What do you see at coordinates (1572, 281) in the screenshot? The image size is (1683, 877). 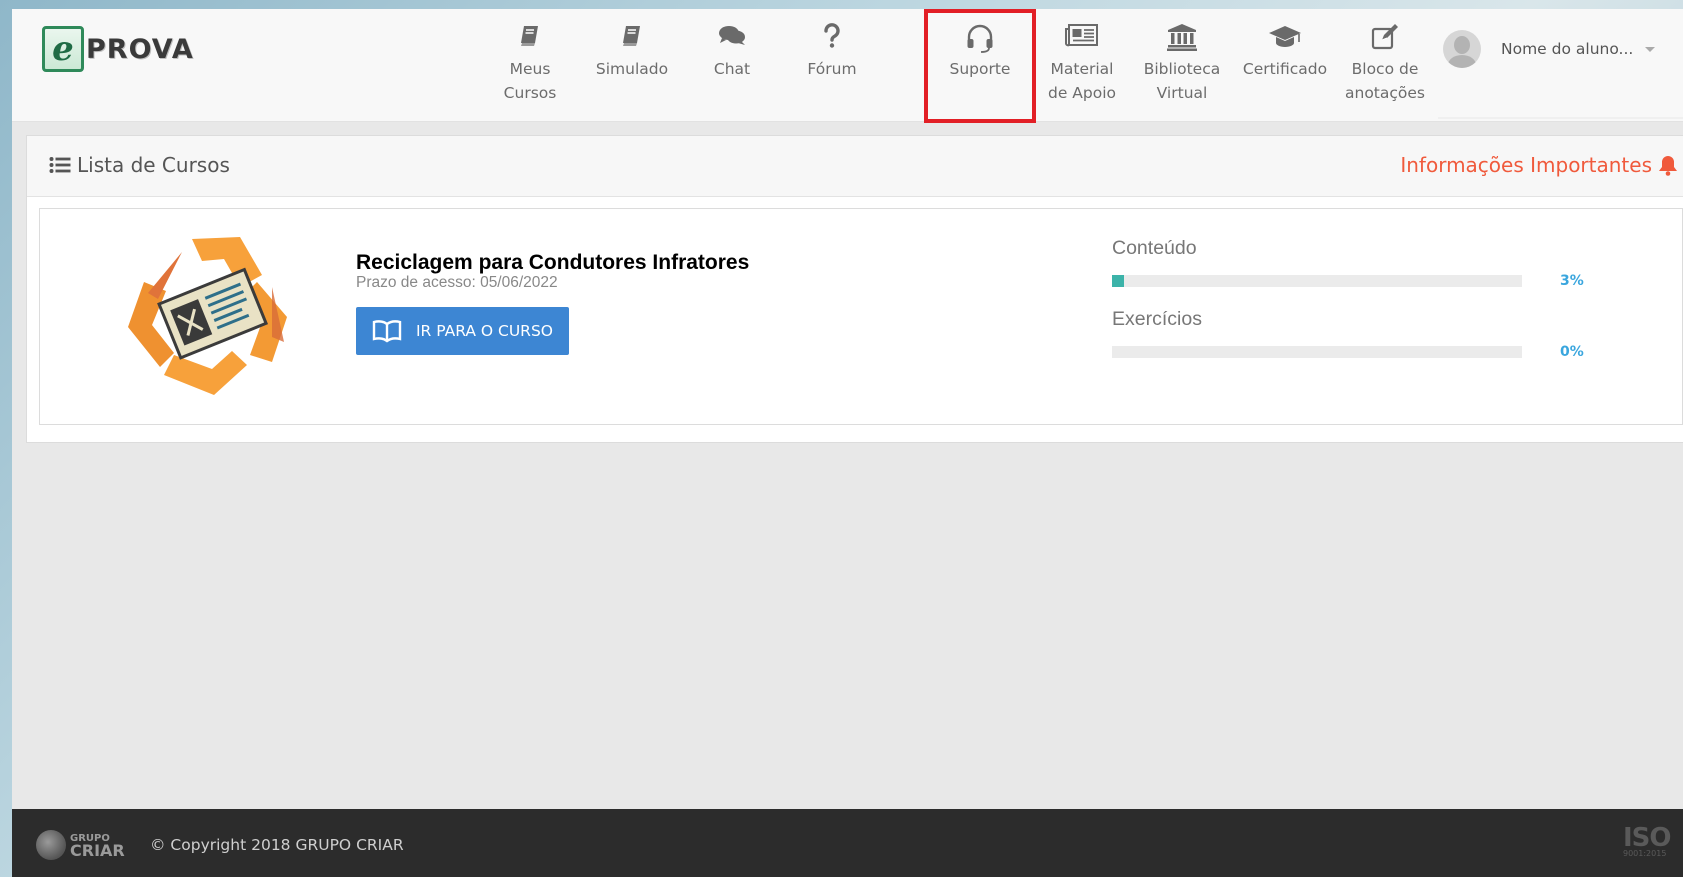 I see `content-progress-percent: 3%` at bounding box center [1572, 281].